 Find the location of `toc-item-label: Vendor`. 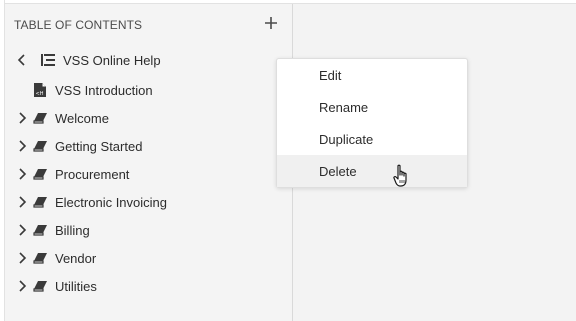

toc-item-label: Vendor is located at coordinates (76, 258).